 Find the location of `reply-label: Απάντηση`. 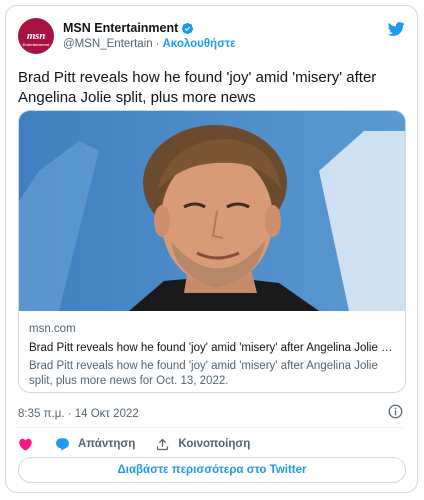

reply-label: Απάντηση is located at coordinates (107, 444).